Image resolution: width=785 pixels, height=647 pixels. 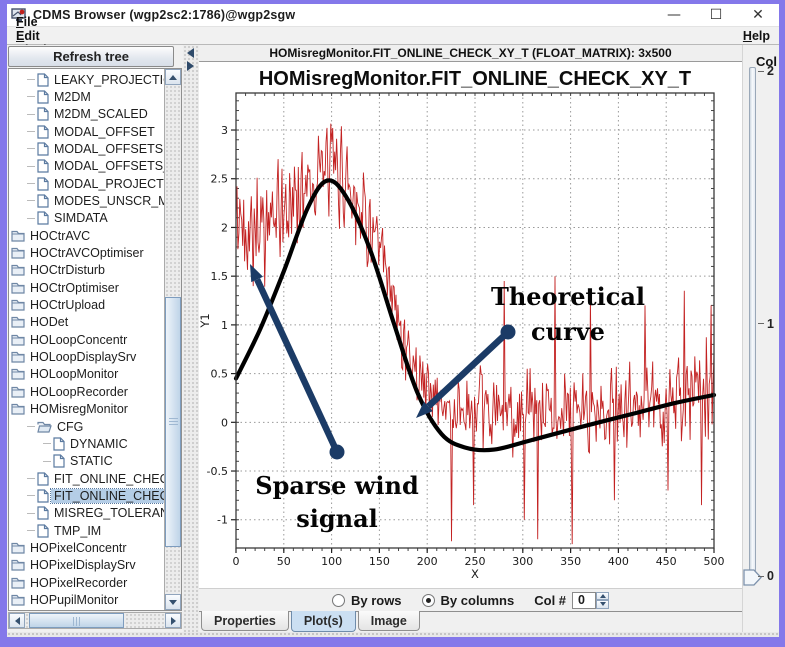 I want to click on vertical-scroll-thumb, so click(x=173, y=422).